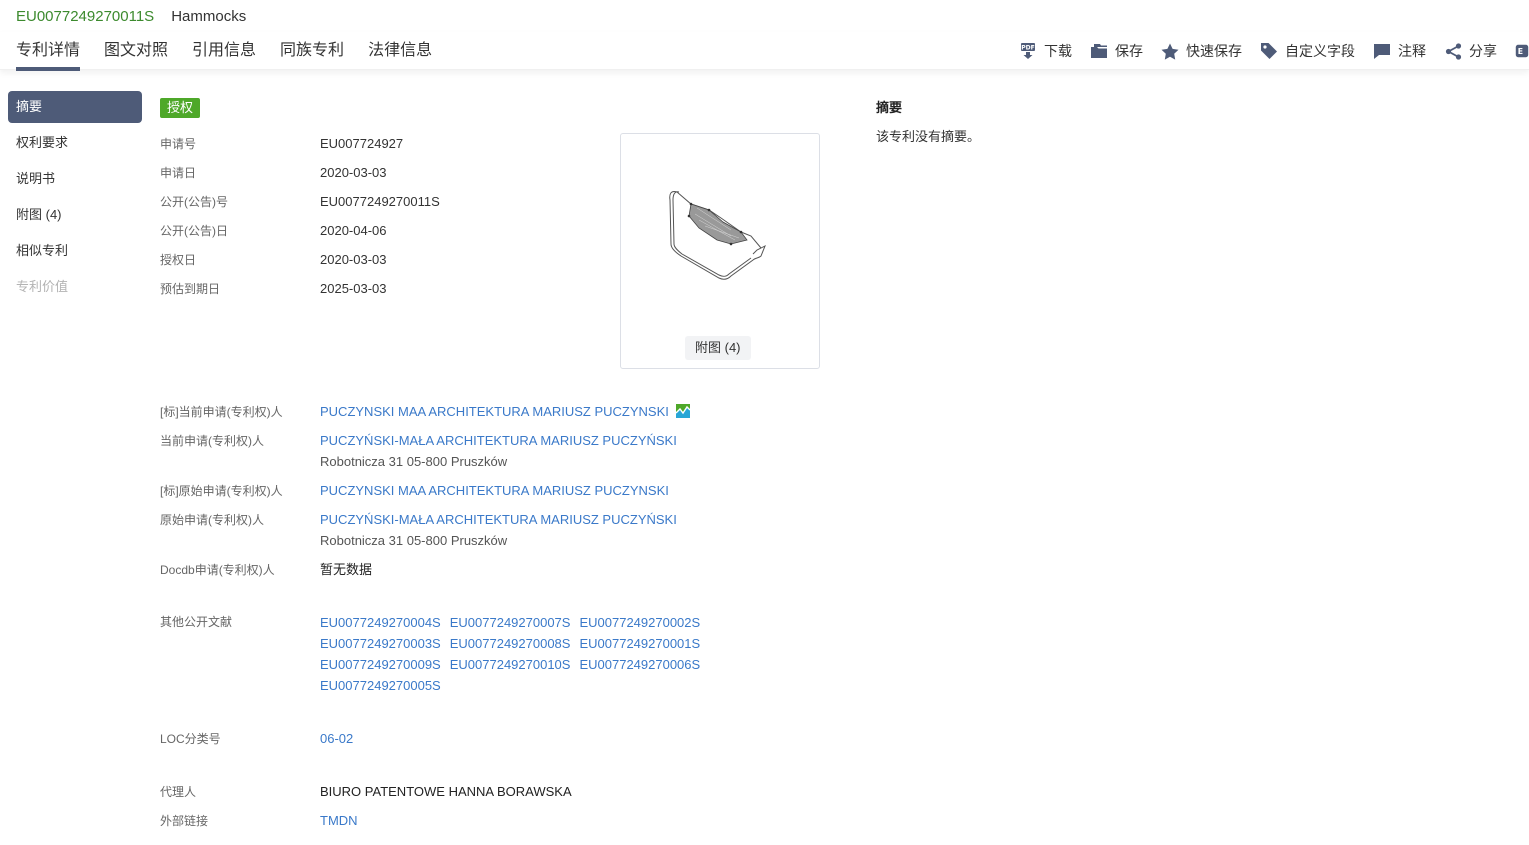 Image resolution: width=1529 pixels, height=845 pixels. Describe the element at coordinates (1470, 51) in the screenshot. I see `share-button: 分享` at that location.